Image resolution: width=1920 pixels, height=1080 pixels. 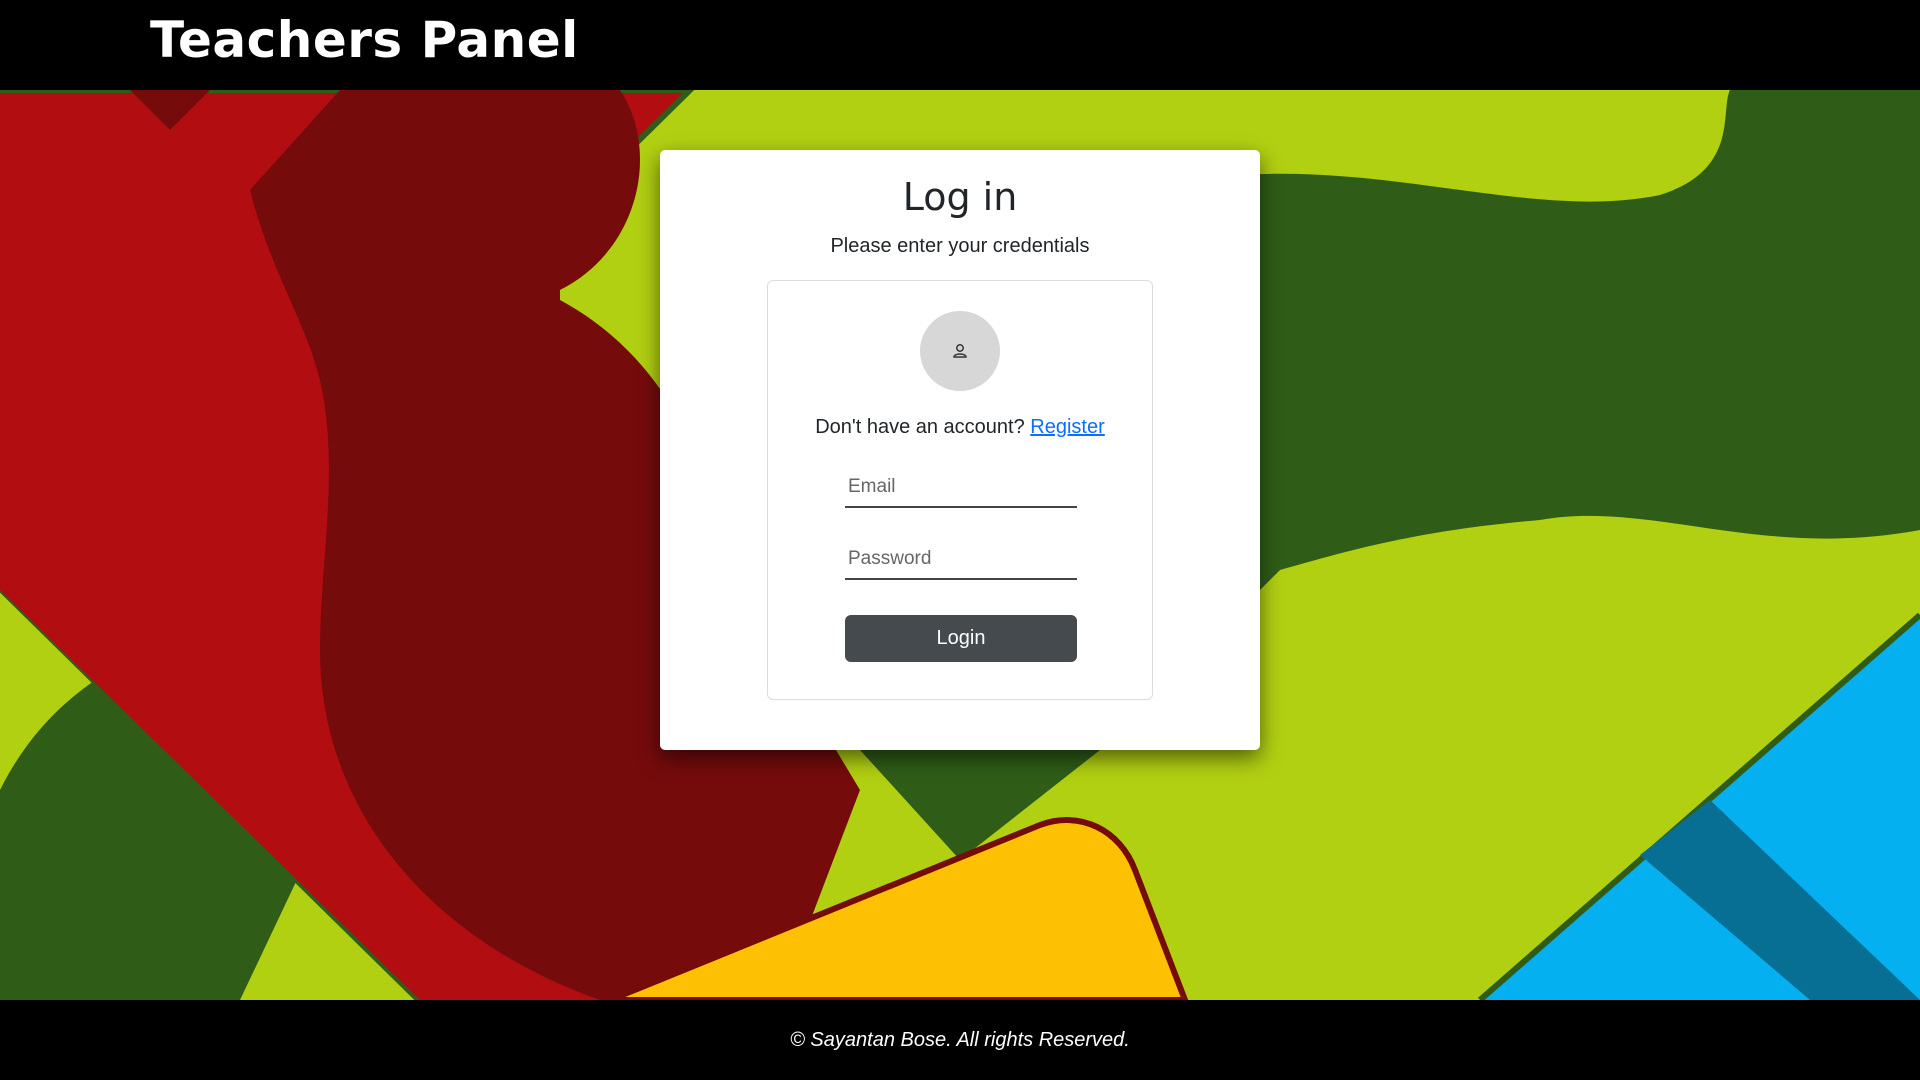 What do you see at coordinates (920, 427) in the screenshot?
I see `register-prompt-text: Don't have an account?` at bounding box center [920, 427].